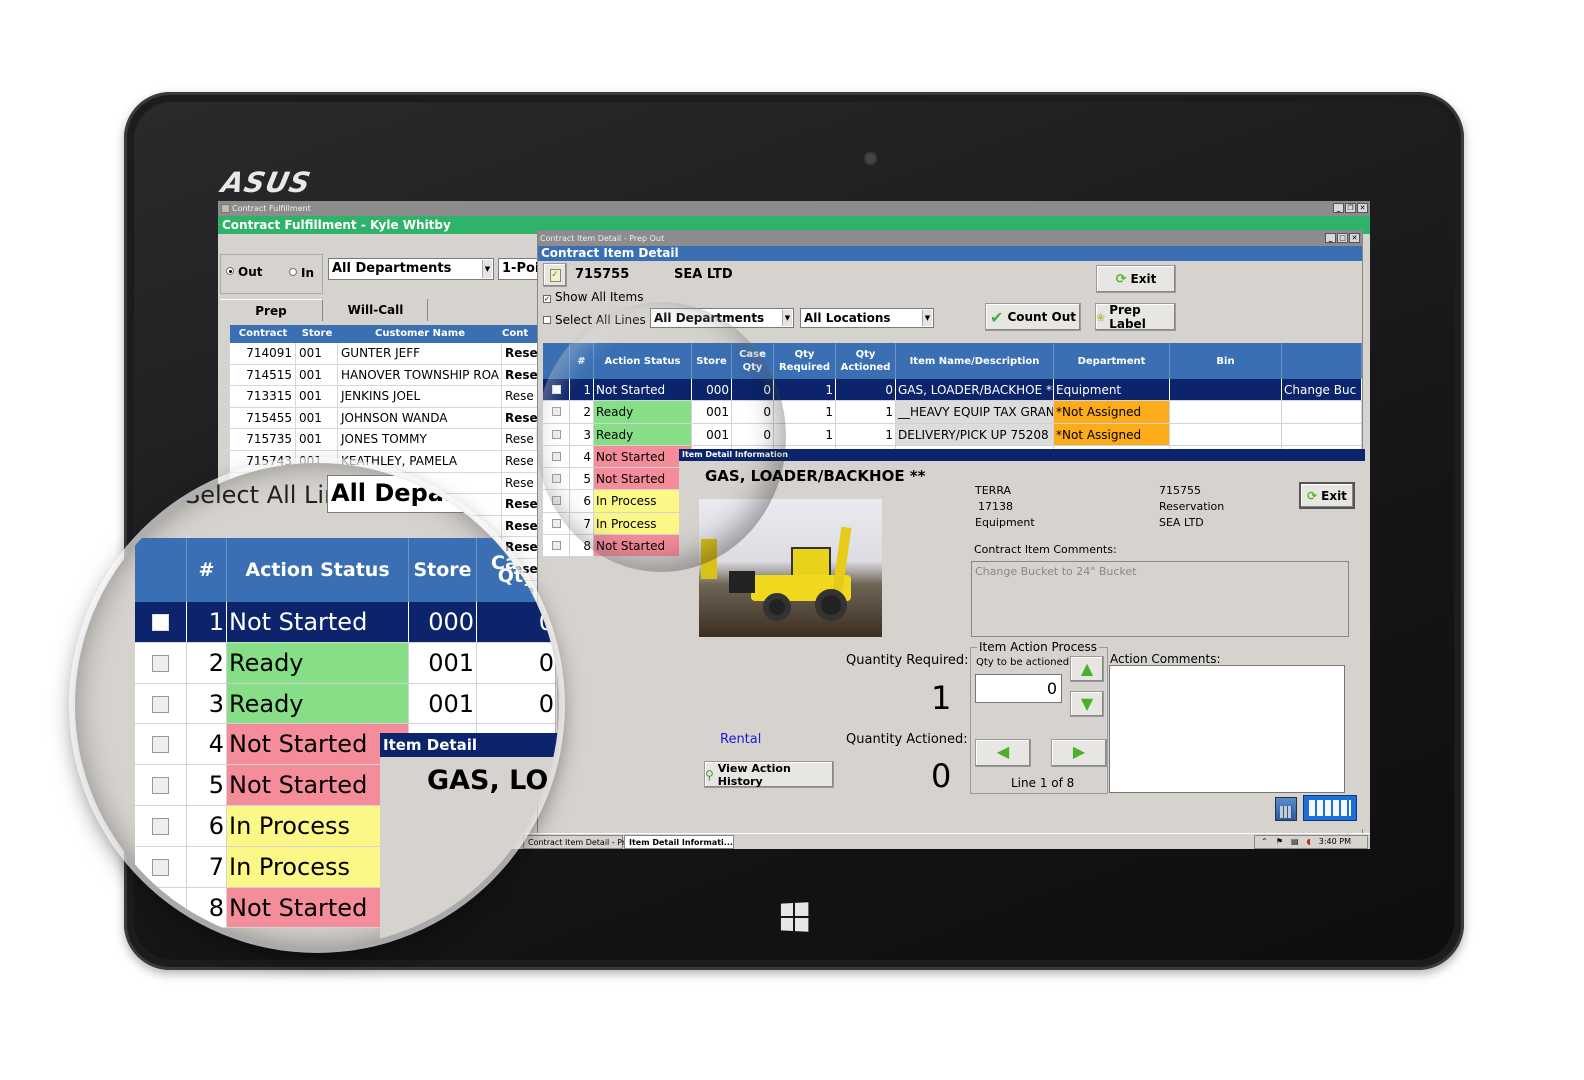 Image resolution: width=1584 pixels, height=1080 pixels. What do you see at coordinates (867, 318) in the screenshot?
I see `detail-location-select: All Locations ▼` at bounding box center [867, 318].